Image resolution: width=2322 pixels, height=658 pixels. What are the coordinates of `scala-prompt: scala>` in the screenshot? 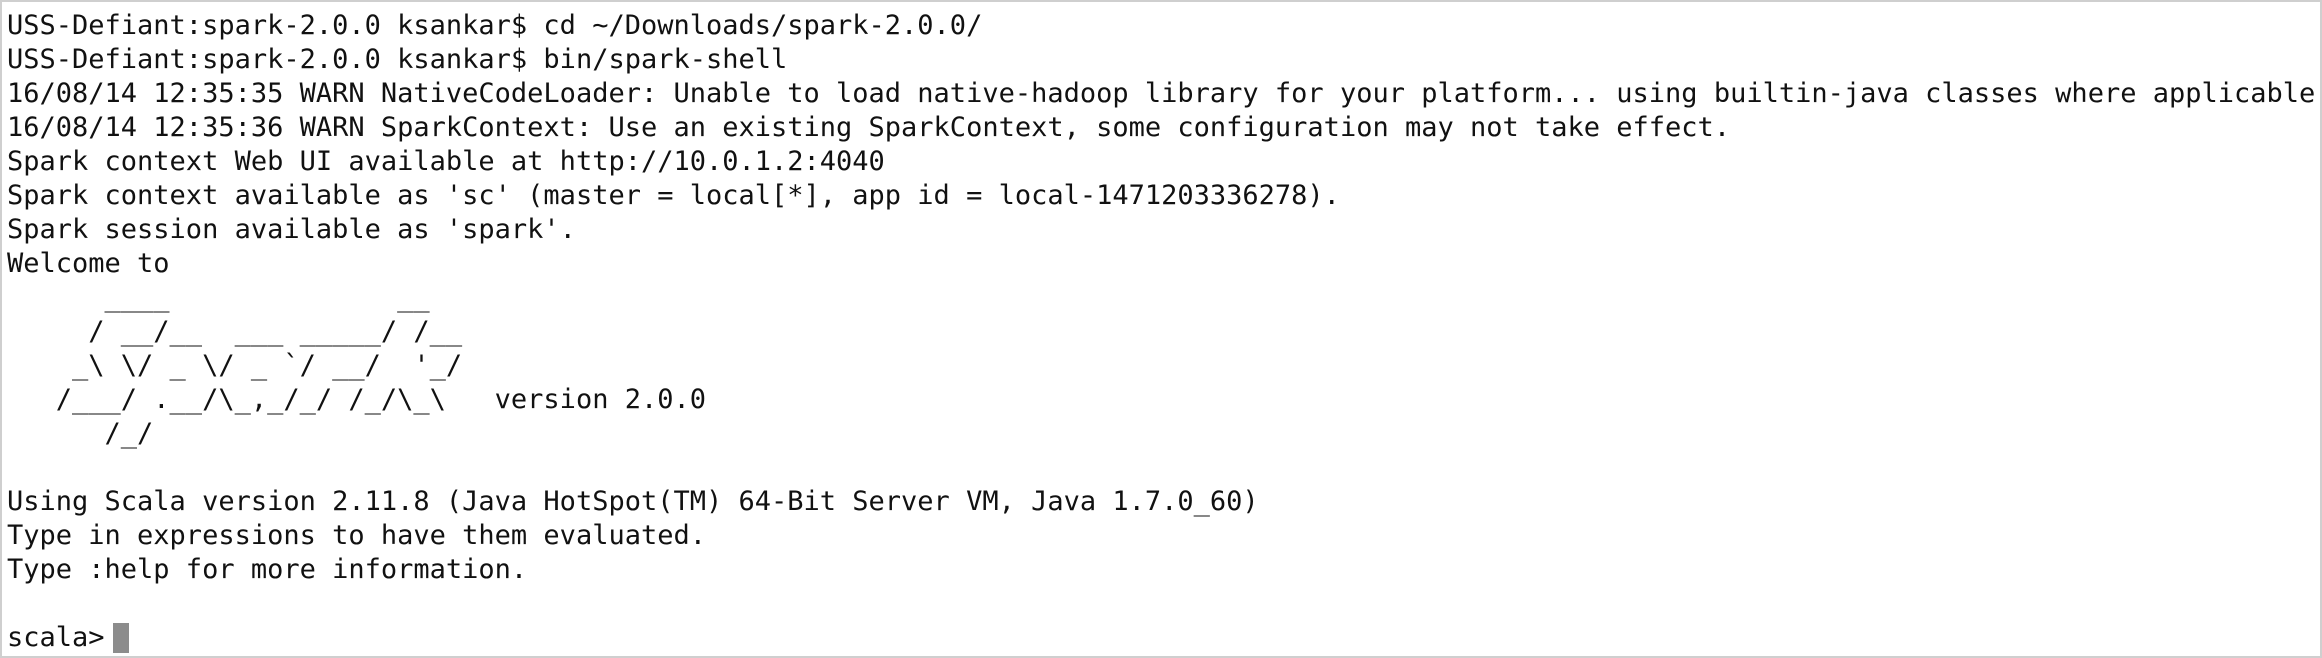 It's located at (56, 637).